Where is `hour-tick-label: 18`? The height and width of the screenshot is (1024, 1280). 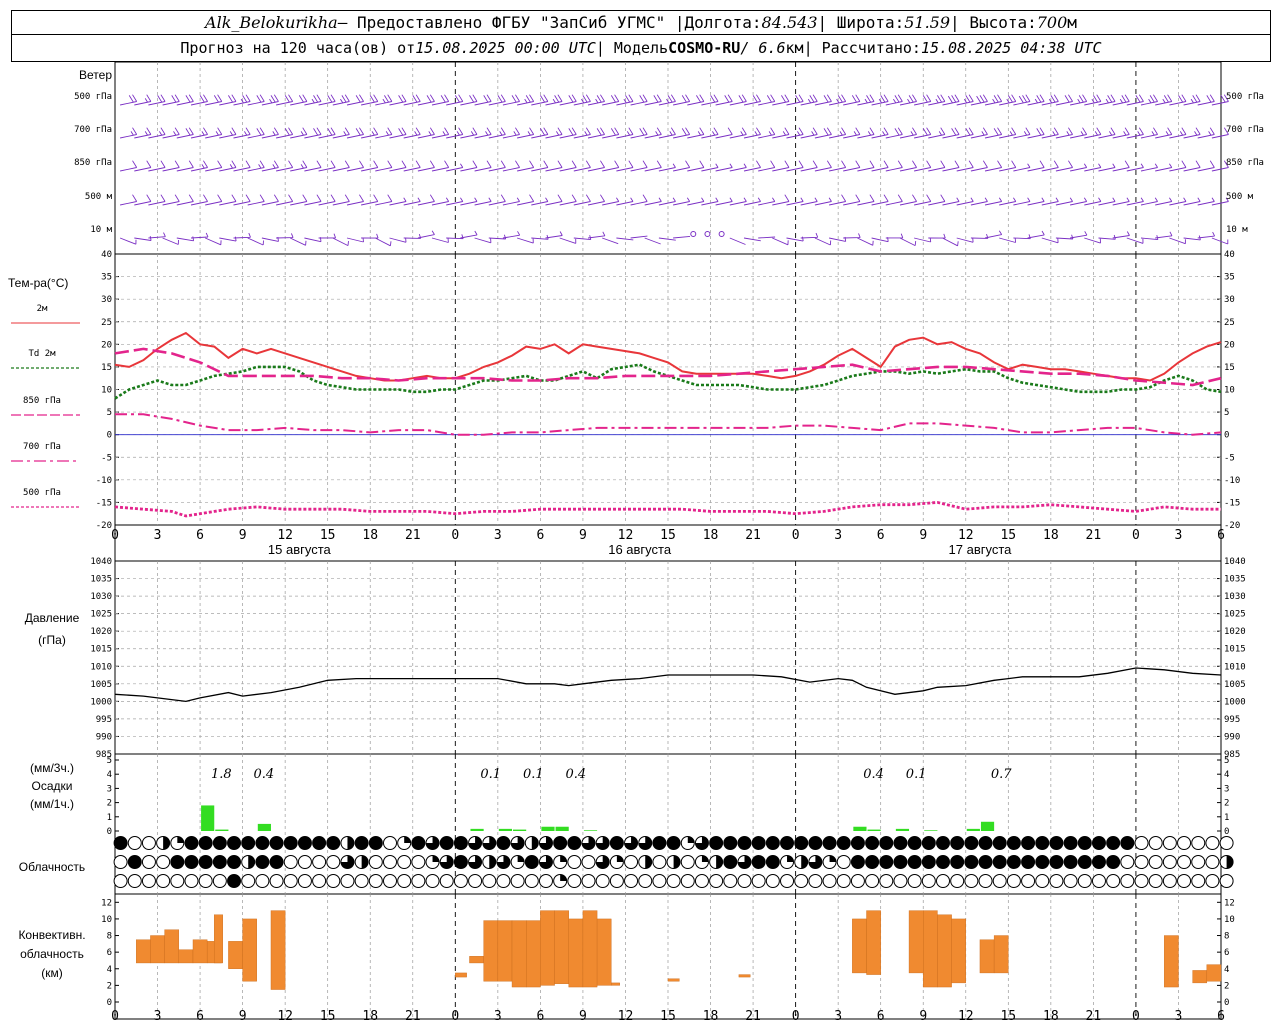 hour-tick-label: 18 is located at coordinates (370, 535).